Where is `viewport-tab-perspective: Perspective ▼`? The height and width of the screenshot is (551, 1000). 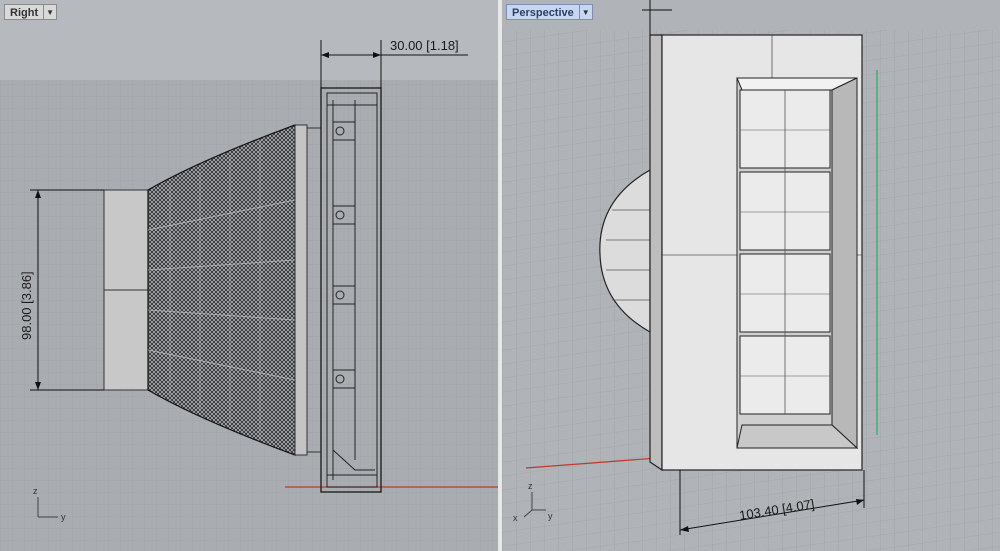 viewport-tab-perspective: Perspective ▼ is located at coordinates (549, 12).